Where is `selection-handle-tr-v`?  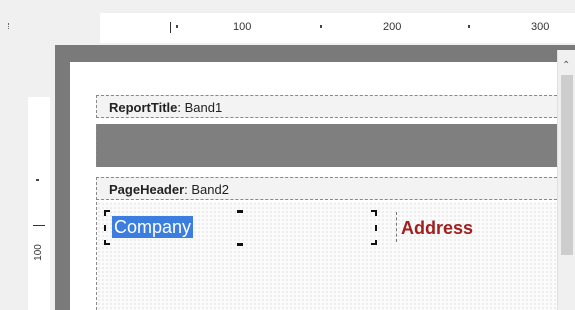
selection-handle-tr-v is located at coordinates (376, 213).